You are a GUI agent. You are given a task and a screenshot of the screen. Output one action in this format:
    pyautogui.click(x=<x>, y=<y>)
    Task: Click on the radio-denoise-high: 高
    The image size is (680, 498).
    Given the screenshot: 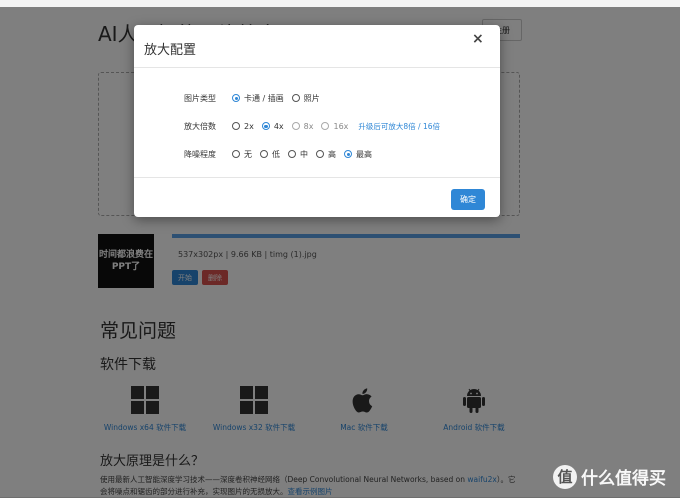 What is the action you would take?
    pyautogui.click(x=326, y=154)
    